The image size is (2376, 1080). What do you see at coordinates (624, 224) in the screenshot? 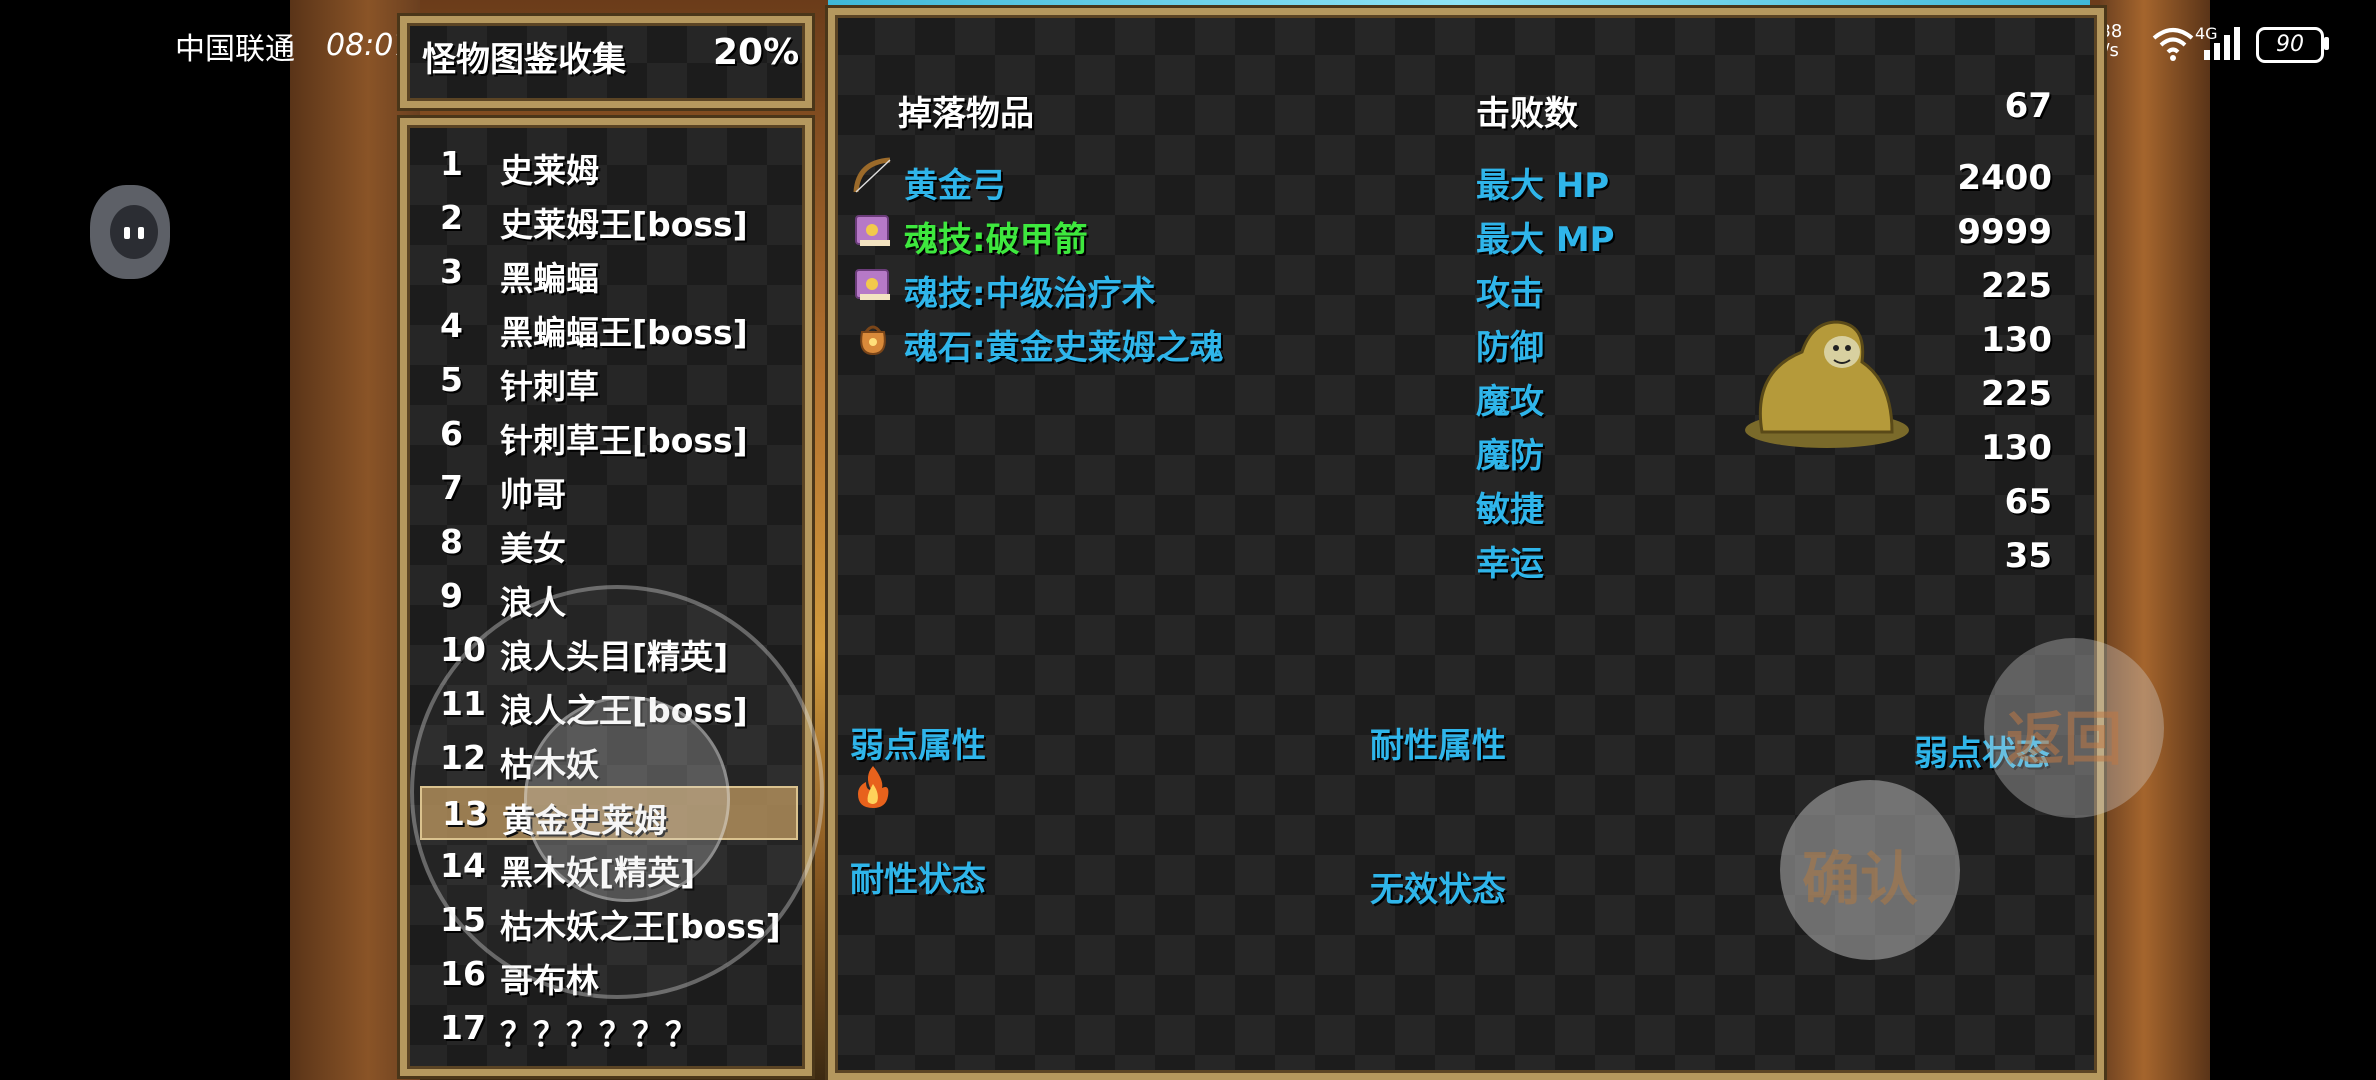
I see `monster-name: 史莱姆王[boss]` at bounding box center [624, 224].